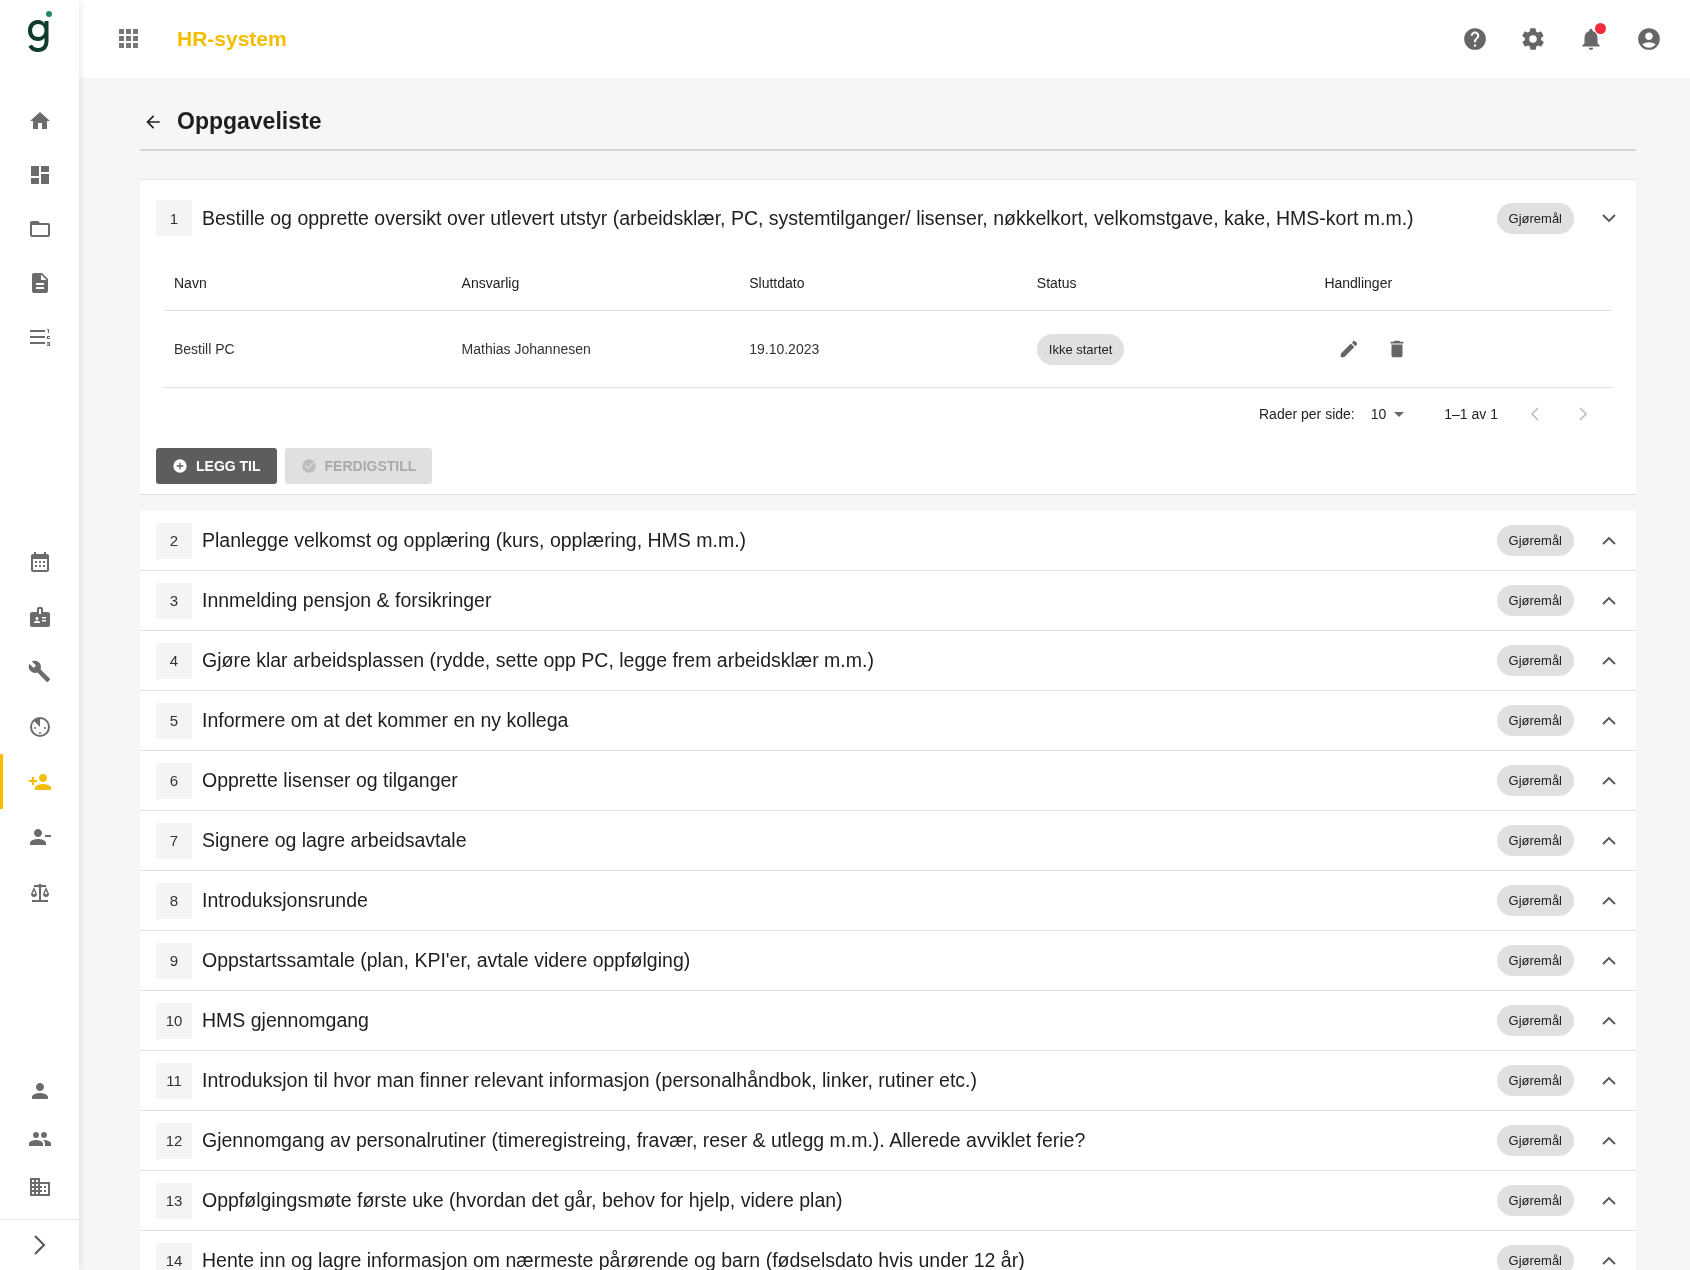 Image resolution: width=1690 pixels, height=1270 pixels. I want to click on task-number: 11, so click(174, 1080).